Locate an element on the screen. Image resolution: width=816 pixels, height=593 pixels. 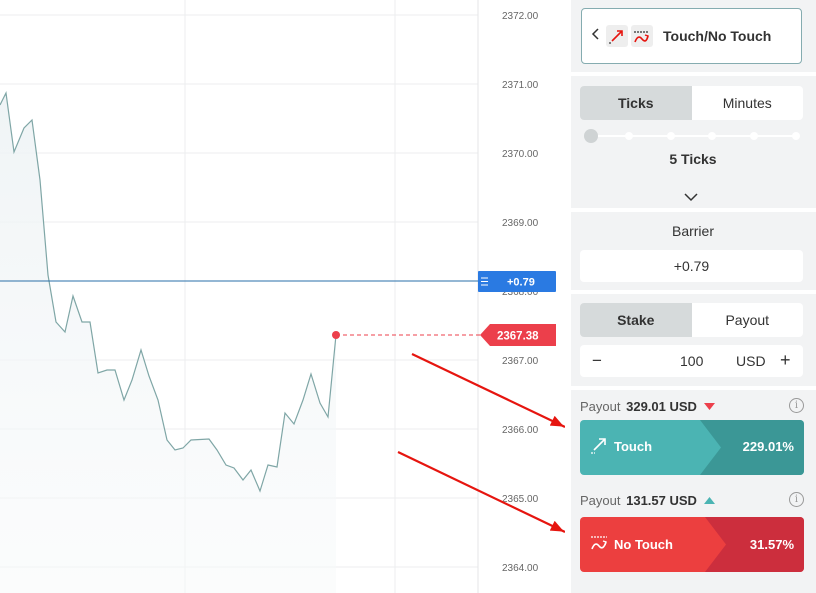
duration-slider is located at coordinates (692, 137).